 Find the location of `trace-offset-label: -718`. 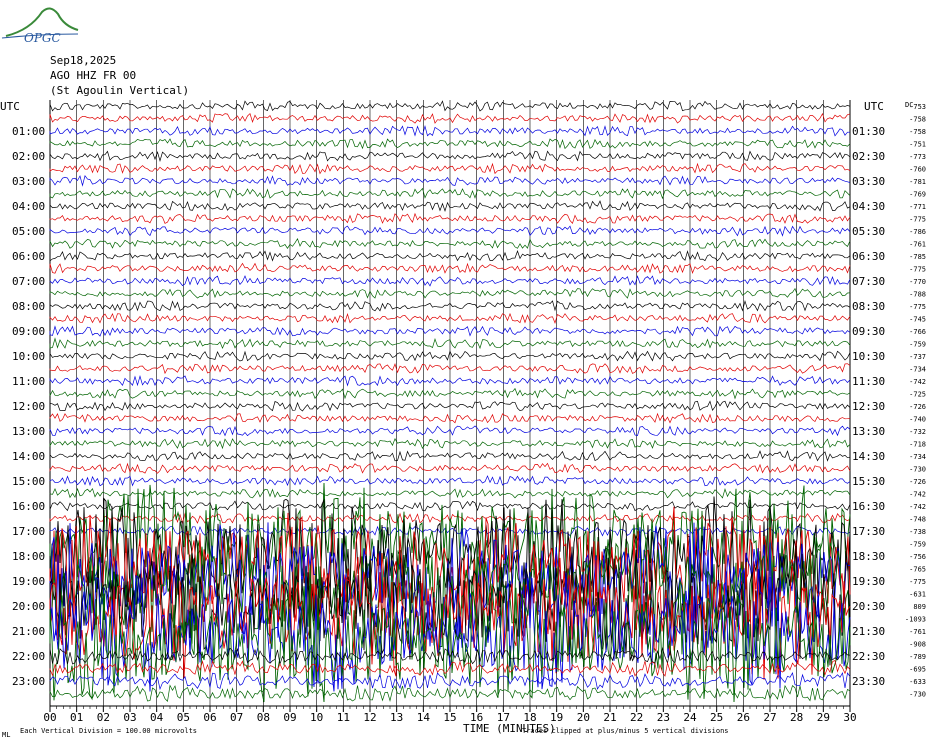

trace-offset-label: -718 is located at coordinates (917, 445).